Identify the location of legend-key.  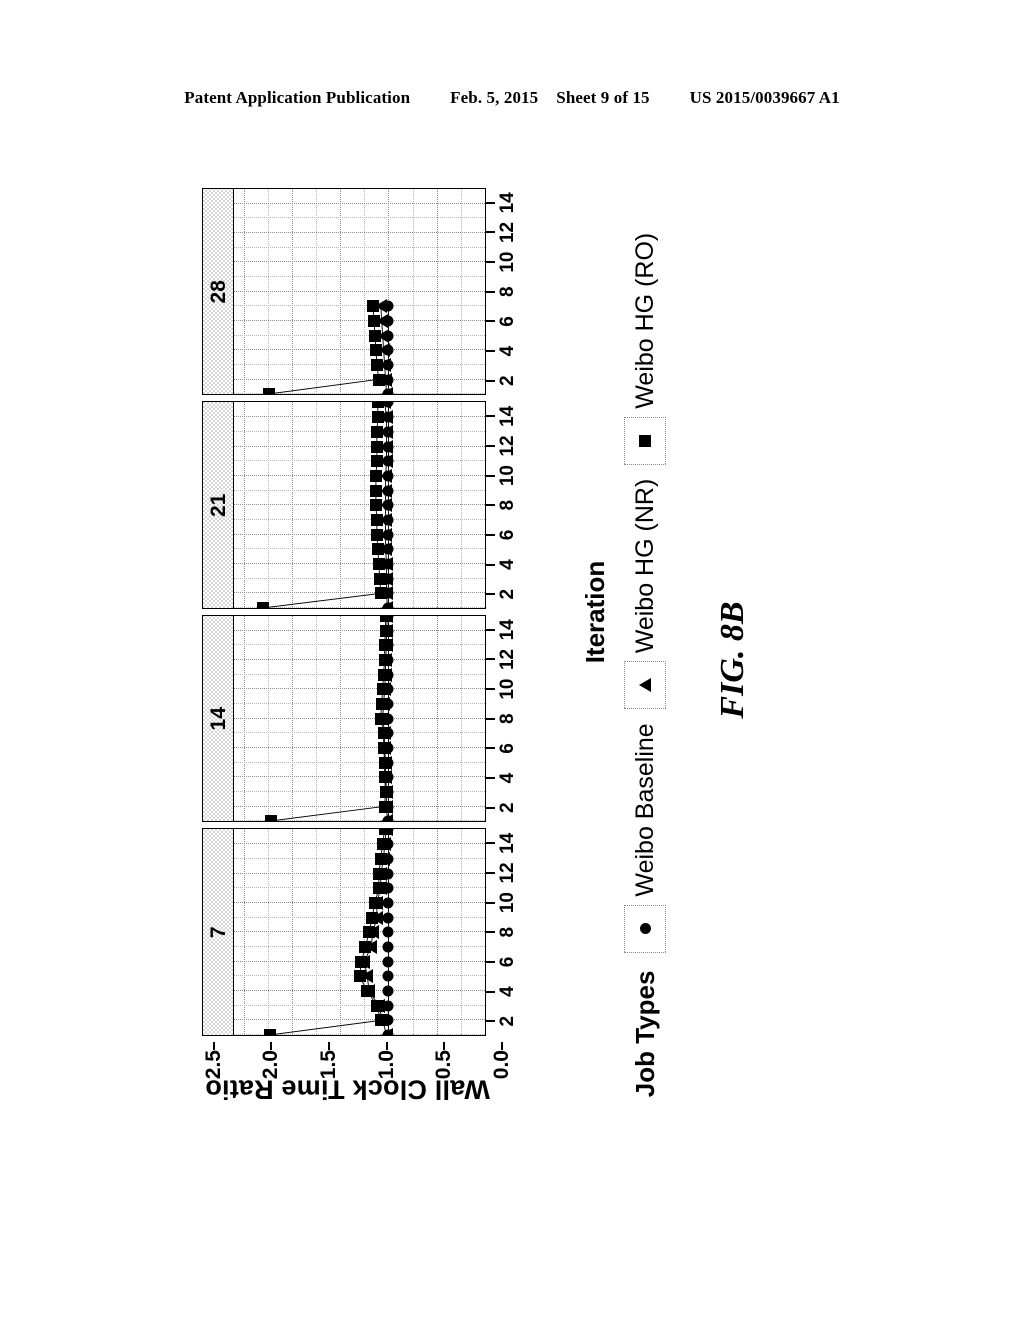
(645, 928).